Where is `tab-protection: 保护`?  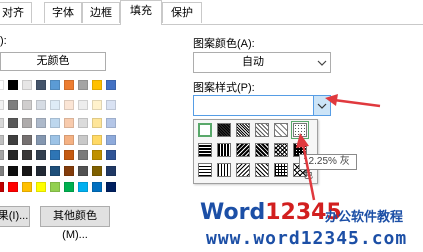
tab-protection: 保护 is located at coordinates (182, 12).